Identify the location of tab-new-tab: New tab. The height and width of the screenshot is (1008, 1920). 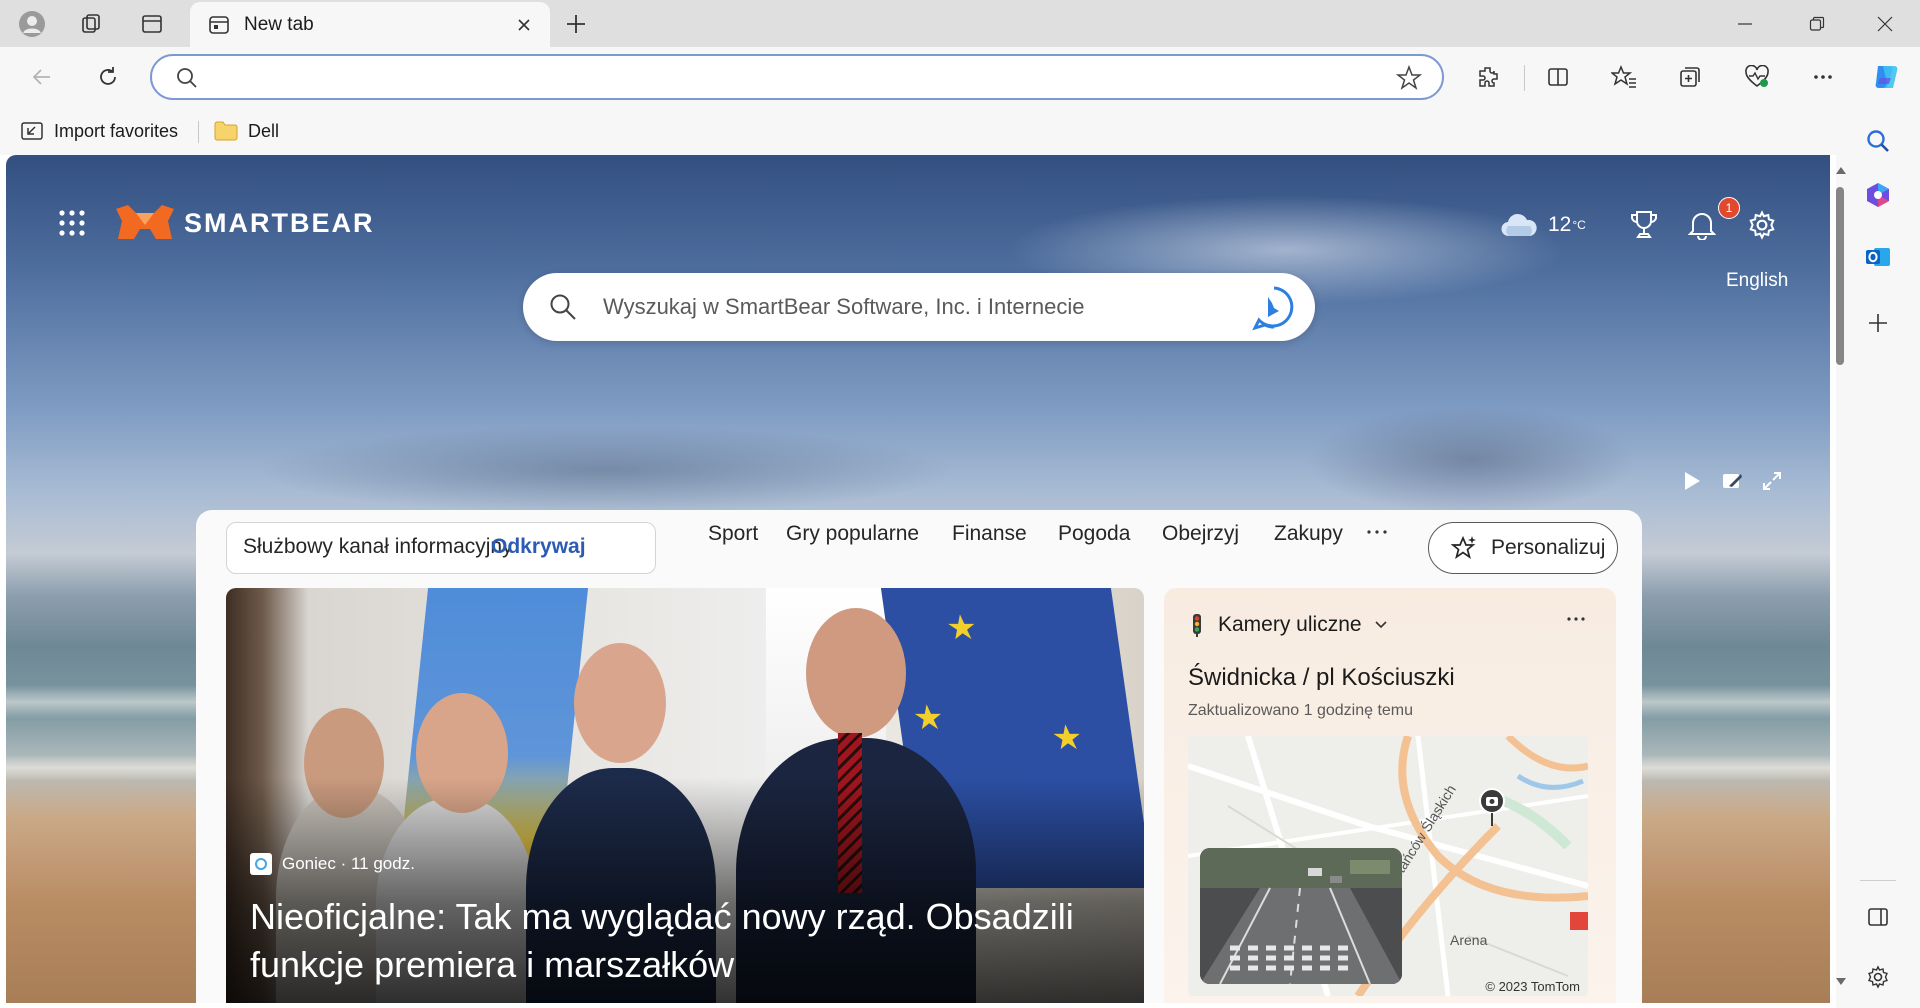
(370, 24).